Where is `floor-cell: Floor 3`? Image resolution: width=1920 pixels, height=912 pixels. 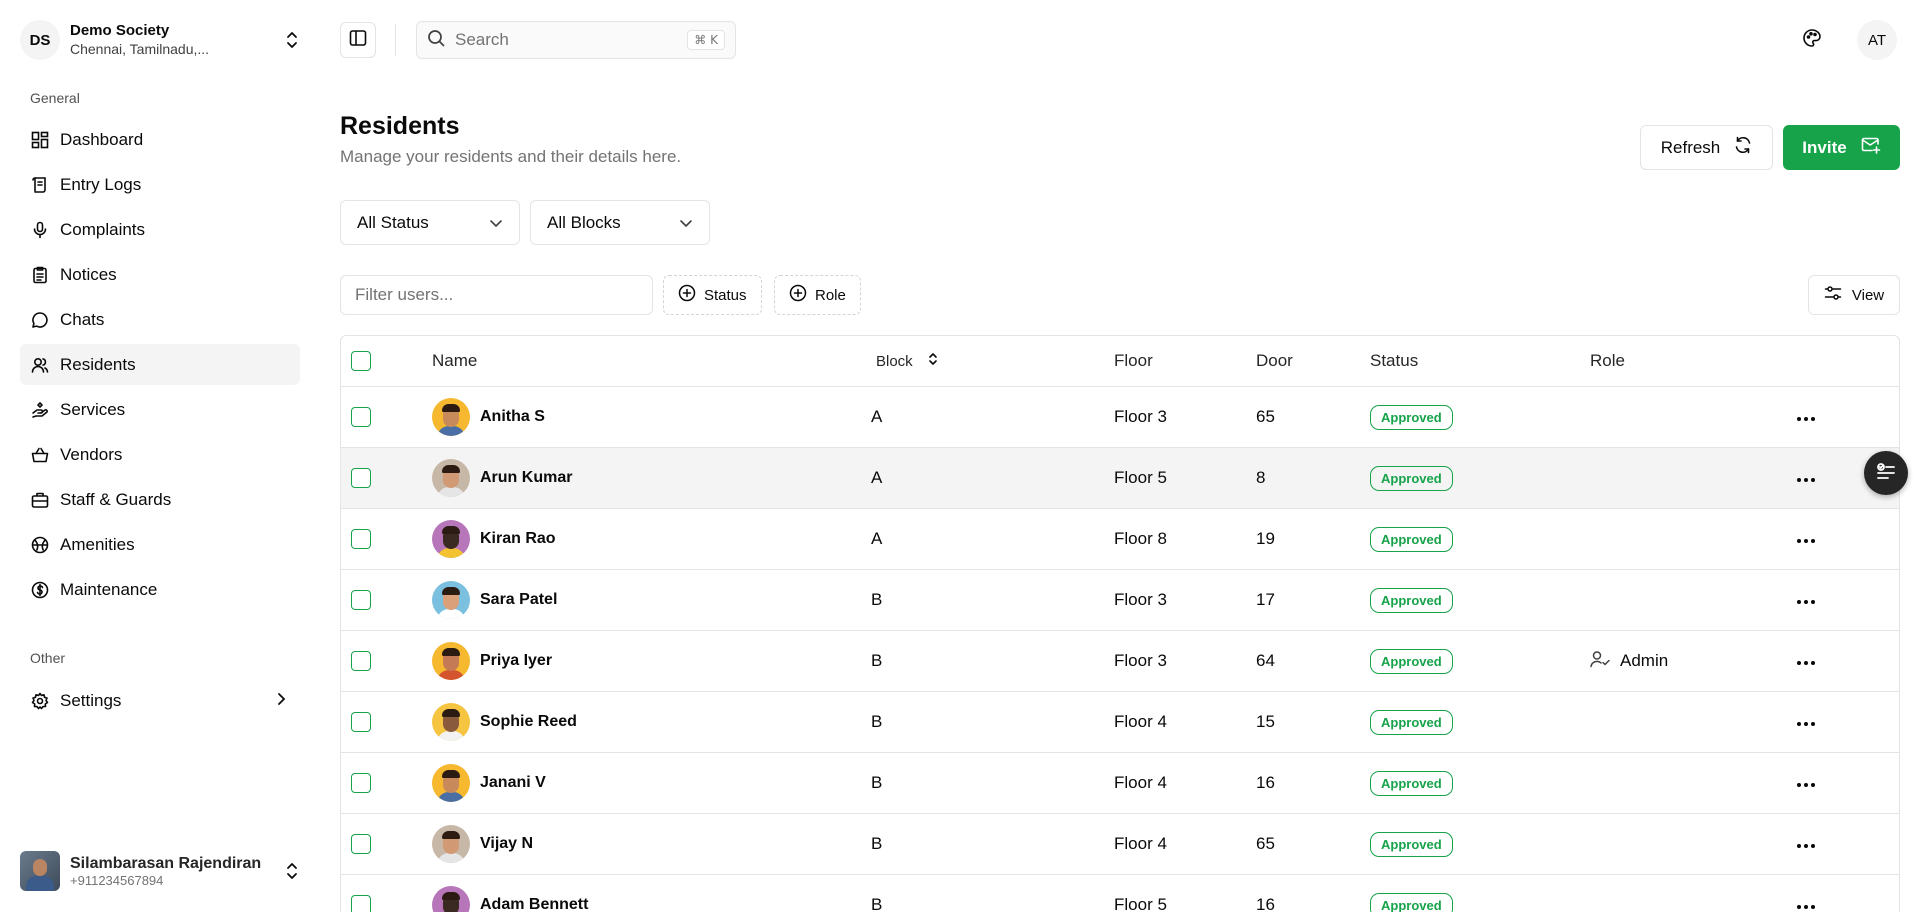
floor-cell: Floor 3 is located at coordinates (1140, 599).